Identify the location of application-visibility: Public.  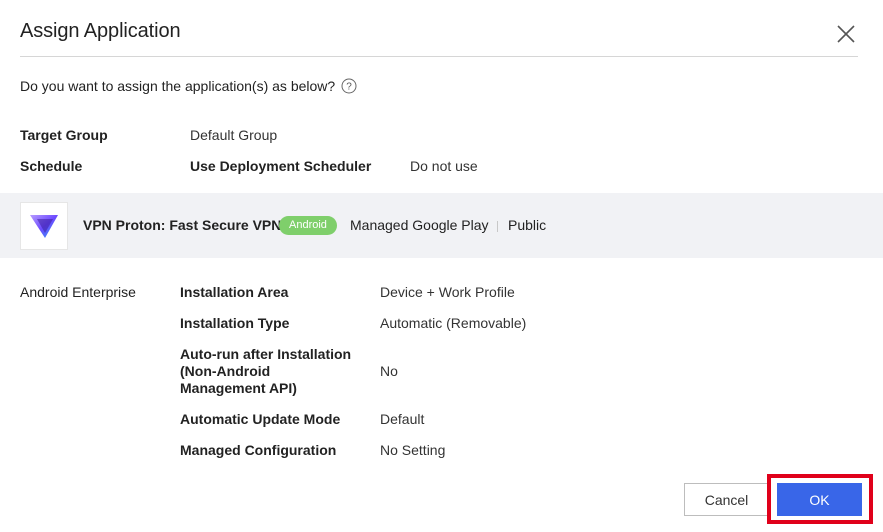
(527, 225).